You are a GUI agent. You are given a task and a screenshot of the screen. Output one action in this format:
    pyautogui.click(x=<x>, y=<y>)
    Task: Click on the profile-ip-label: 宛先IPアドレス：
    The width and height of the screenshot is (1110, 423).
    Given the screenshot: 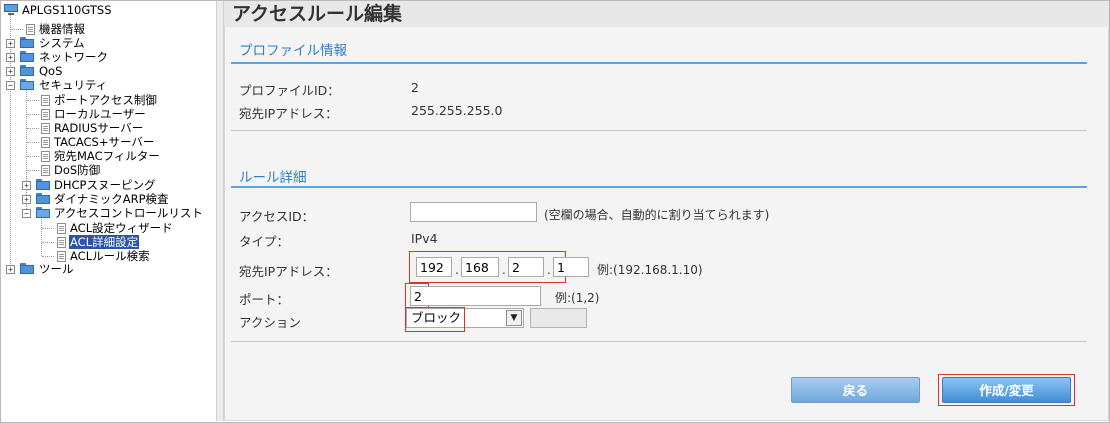 What is the action you would take?
    pyautogui.click(x=288, y=113)
    